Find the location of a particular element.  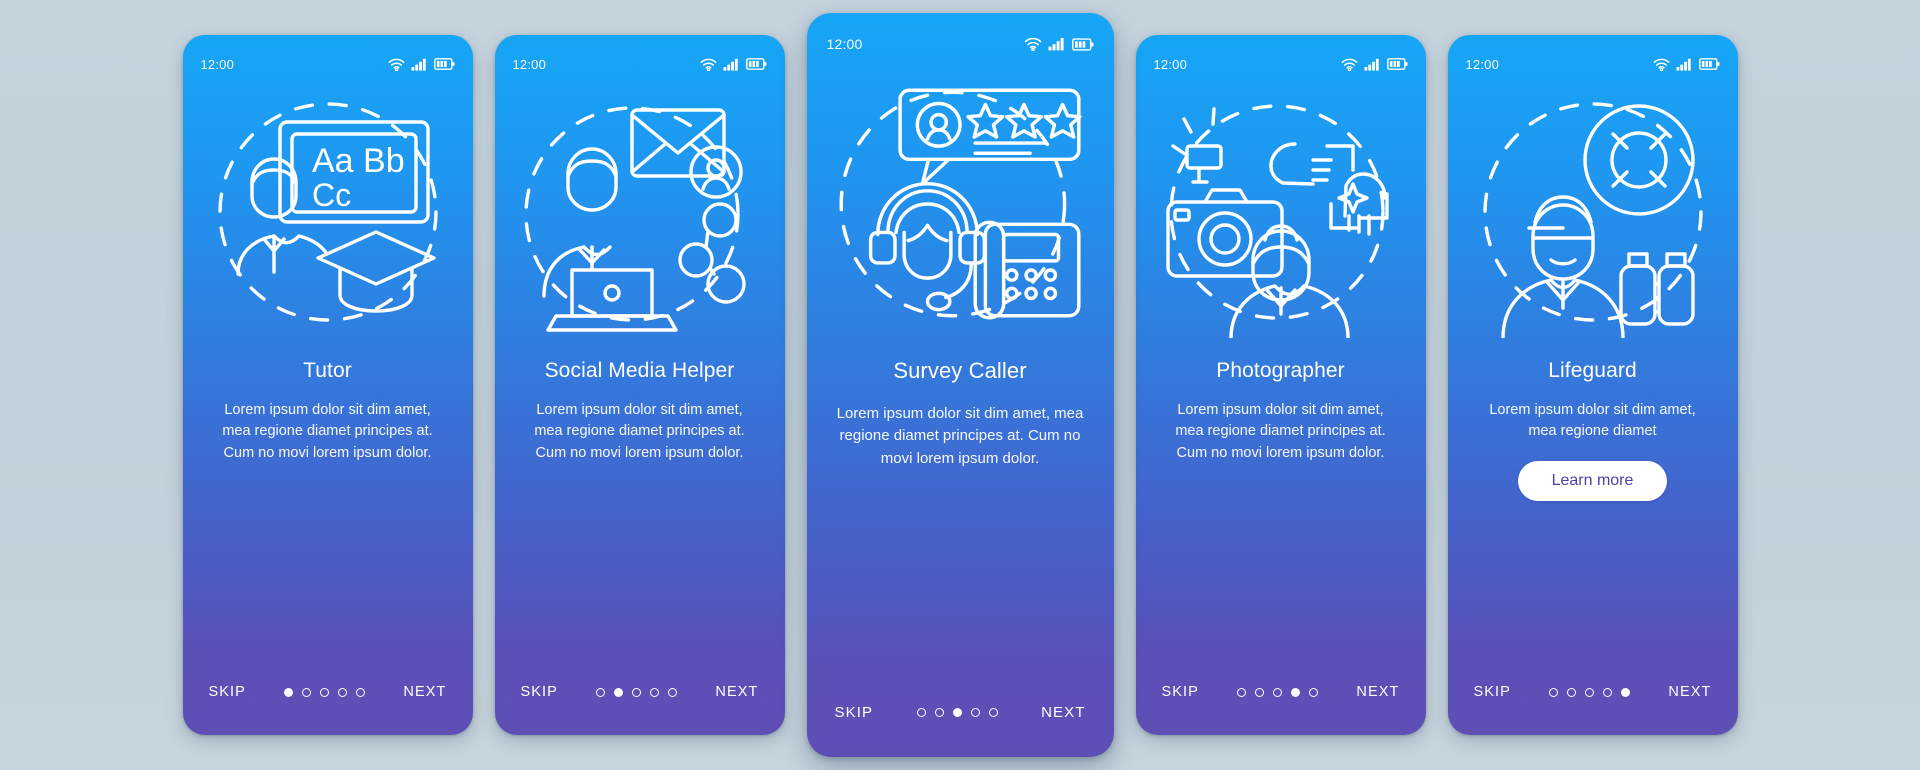

svg-text: Aa Bb is located at coordinates (358, 161).